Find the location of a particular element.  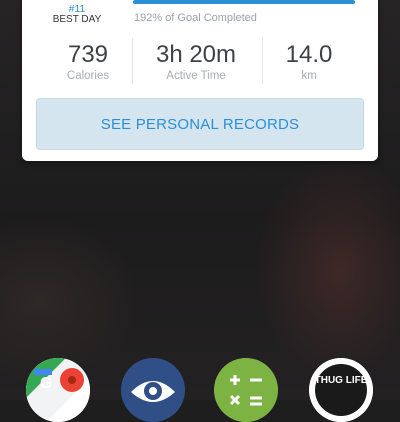

distance-value: 14.0 is located at coordinates (309, 54).